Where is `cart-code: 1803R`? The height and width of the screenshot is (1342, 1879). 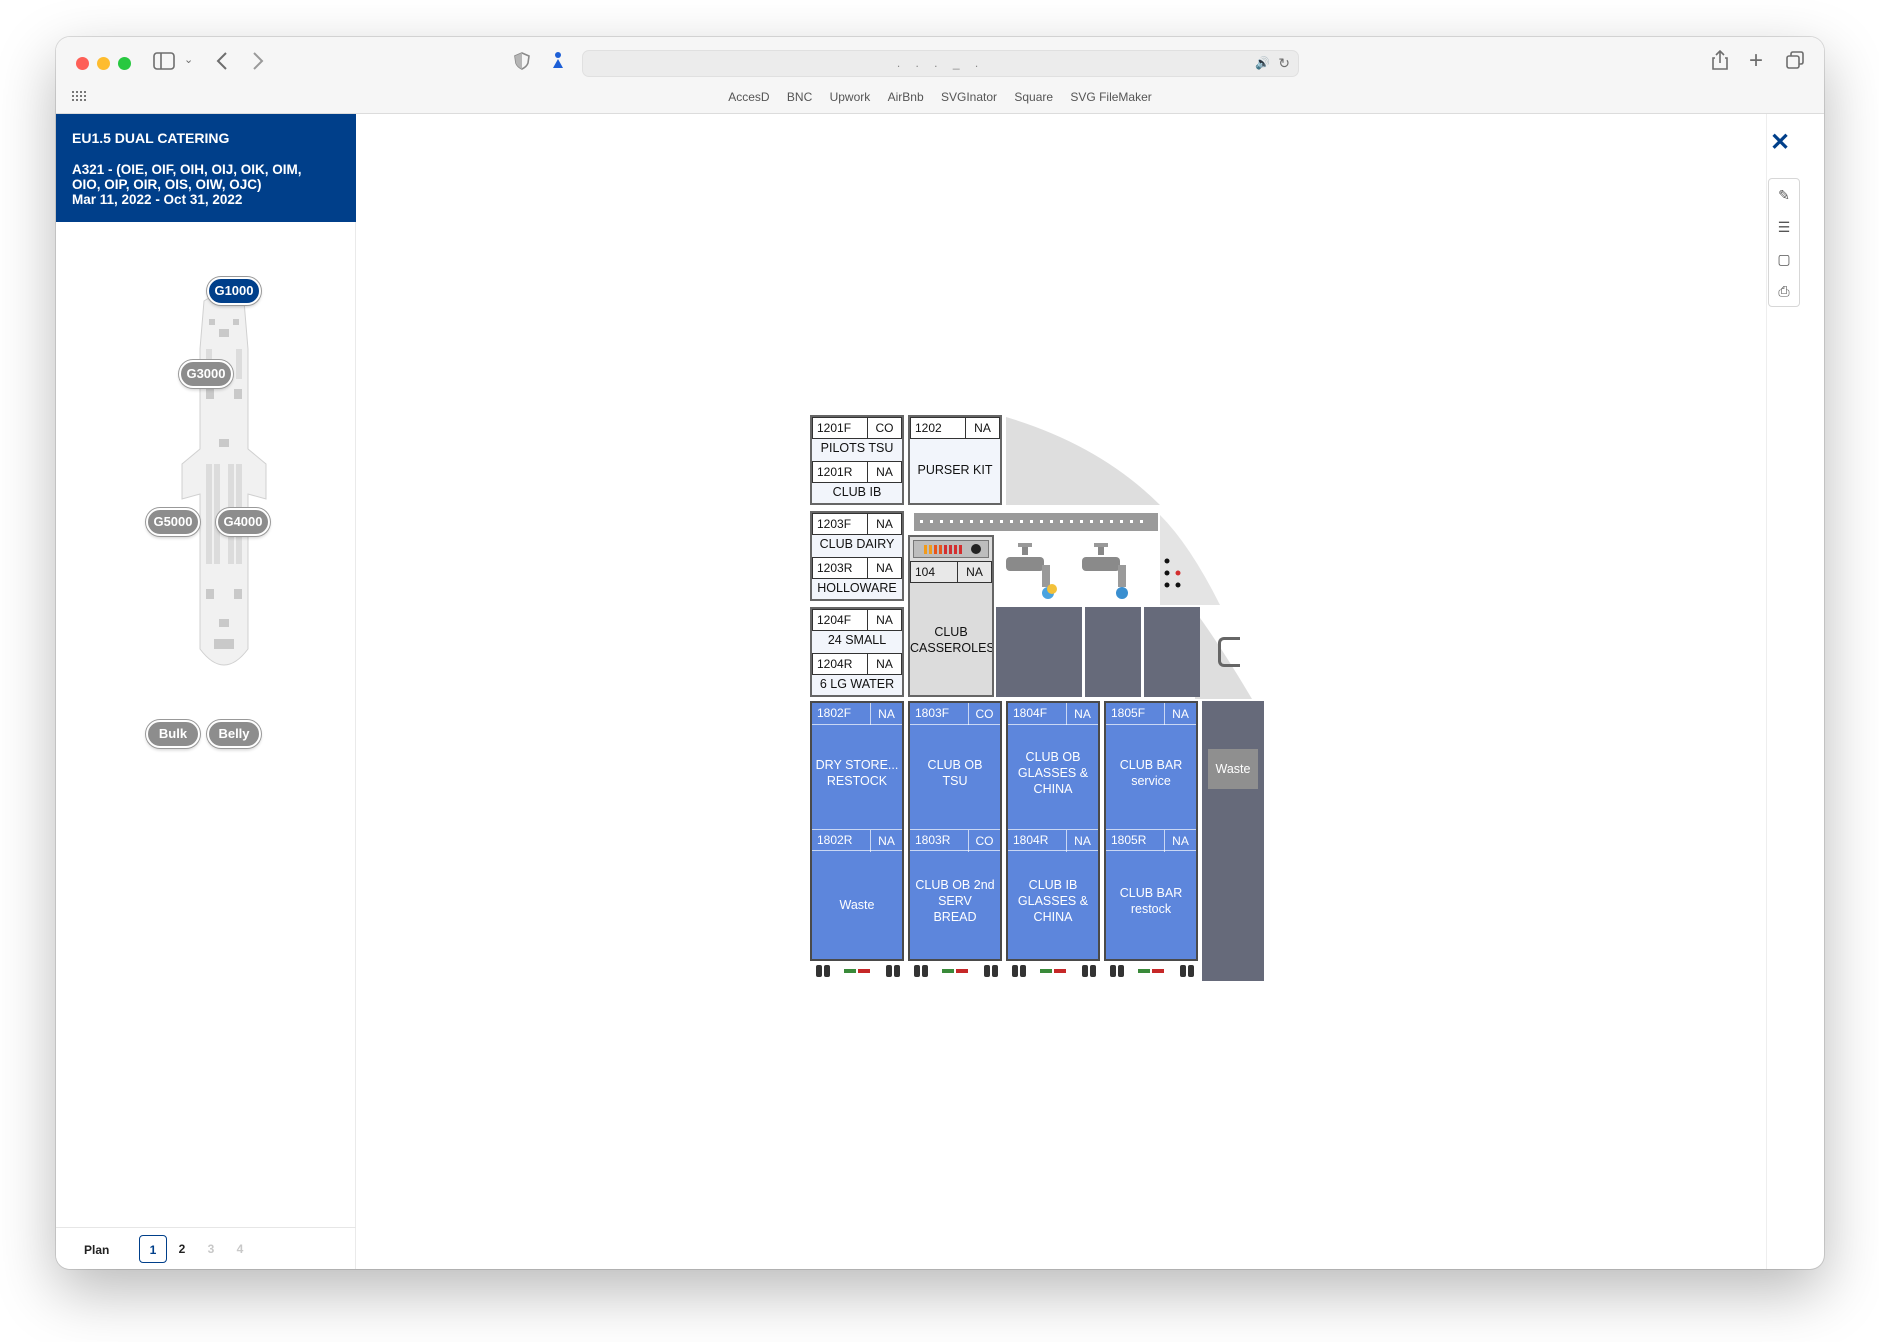
cart-code: 1803R is located at coordinates (933, 840).